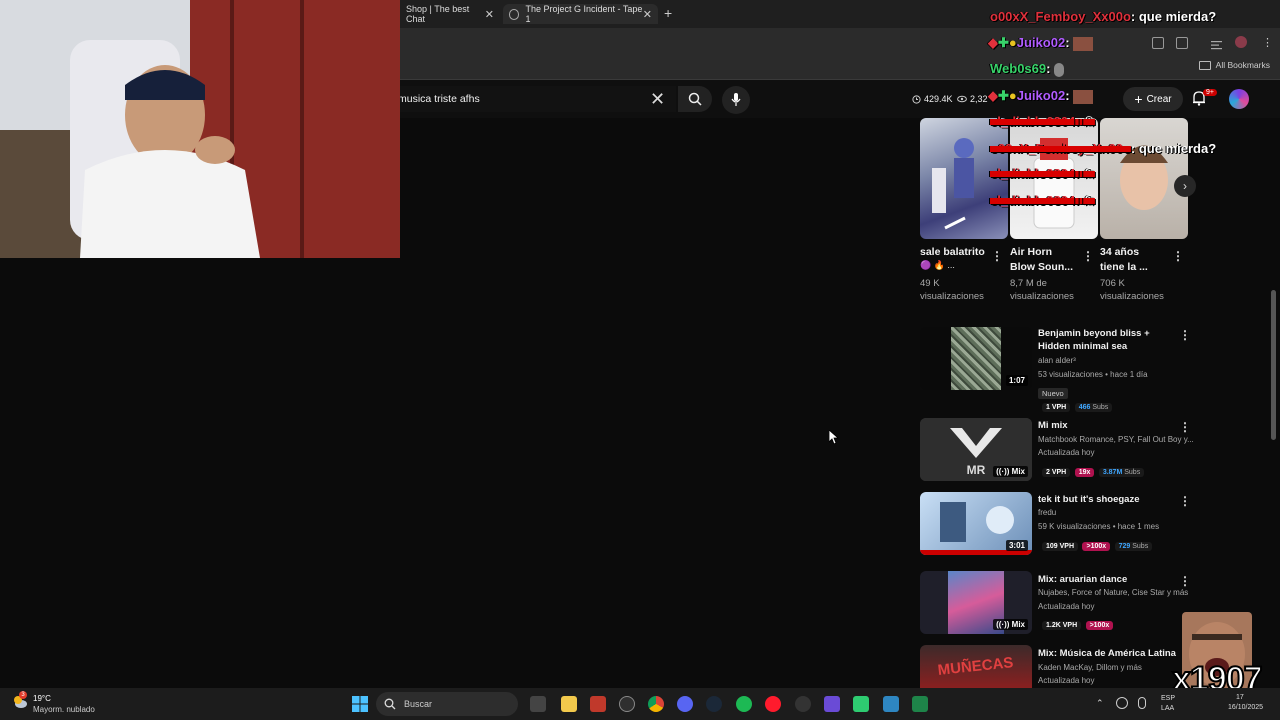 This screenshot has width=1280, height=720. What do you see at coordinates (976, 523) in the screenshot?
I see `video-thumbnail: 3:01` at bounding box center [976, 523].